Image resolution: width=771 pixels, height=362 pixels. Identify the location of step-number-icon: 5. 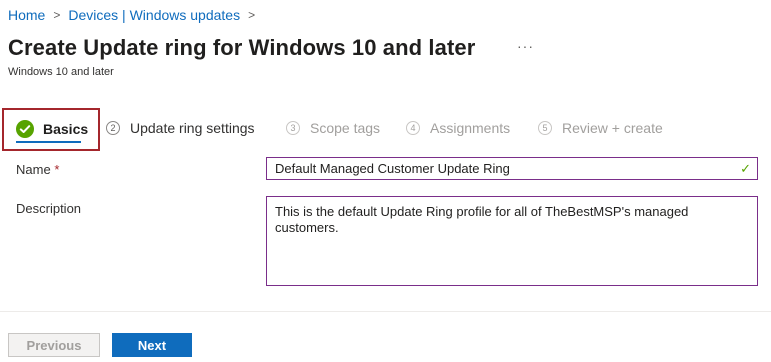
(545, 128).